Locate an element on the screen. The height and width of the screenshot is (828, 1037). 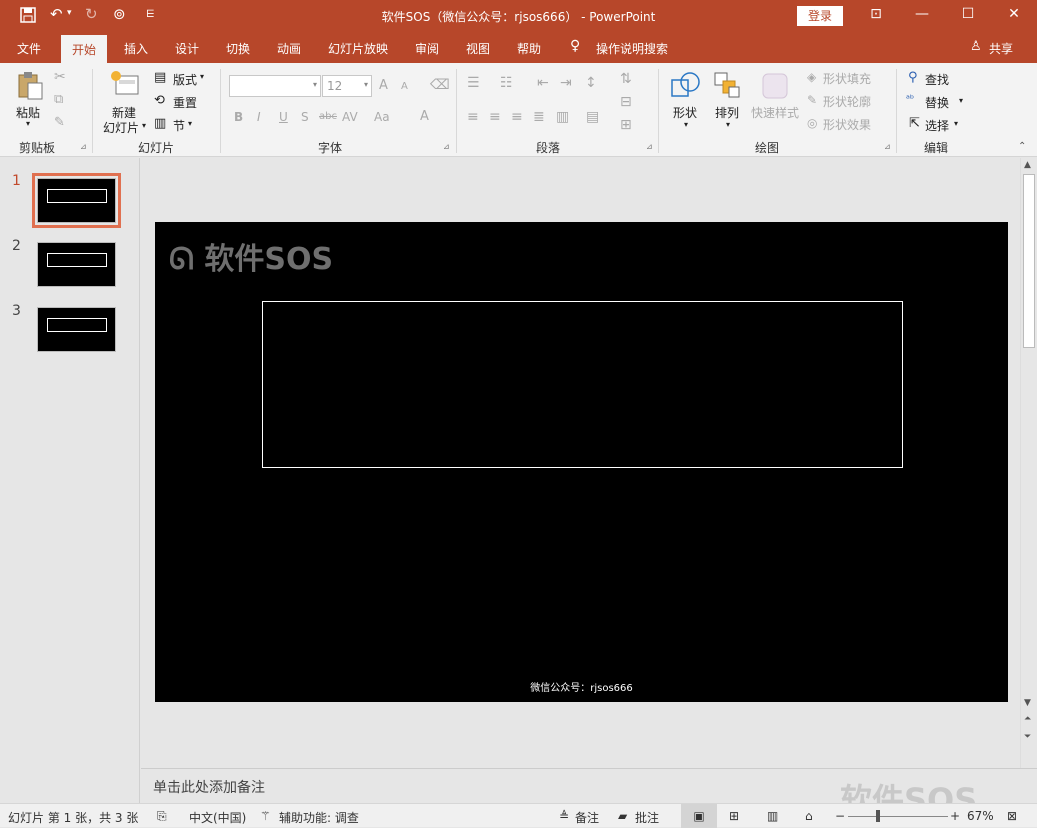
layout-icon: ▤ is located at coordinates (160, 77).